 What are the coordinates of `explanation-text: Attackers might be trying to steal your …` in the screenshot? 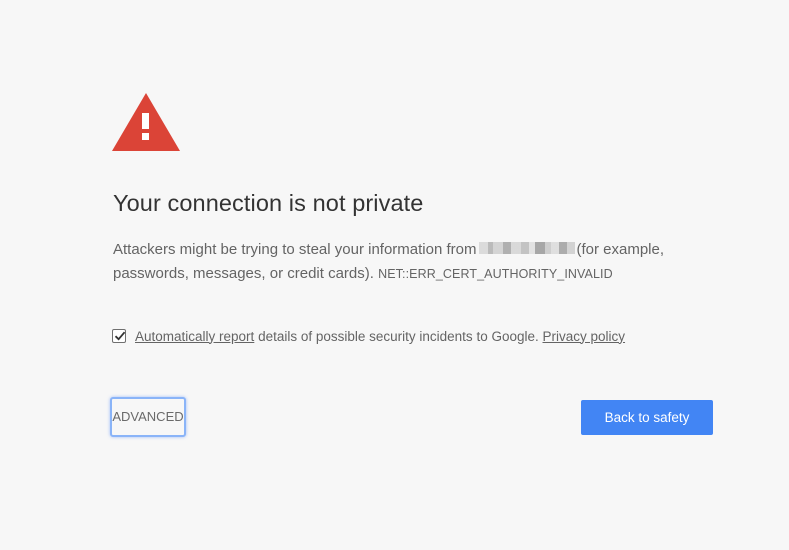 It's located at (413, 262).